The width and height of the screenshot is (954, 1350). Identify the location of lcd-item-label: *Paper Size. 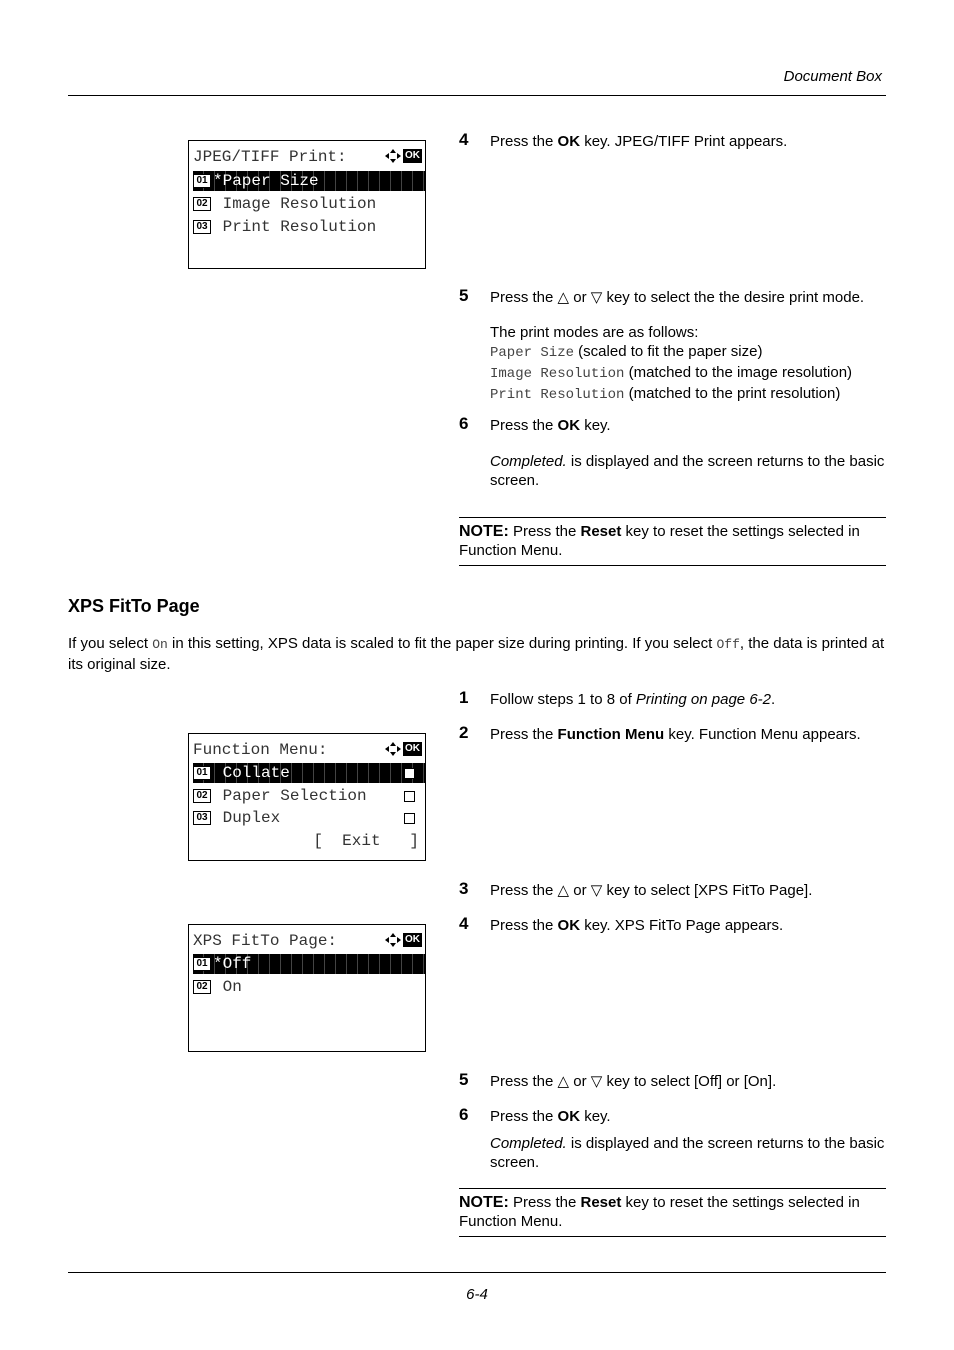
(266, 181).